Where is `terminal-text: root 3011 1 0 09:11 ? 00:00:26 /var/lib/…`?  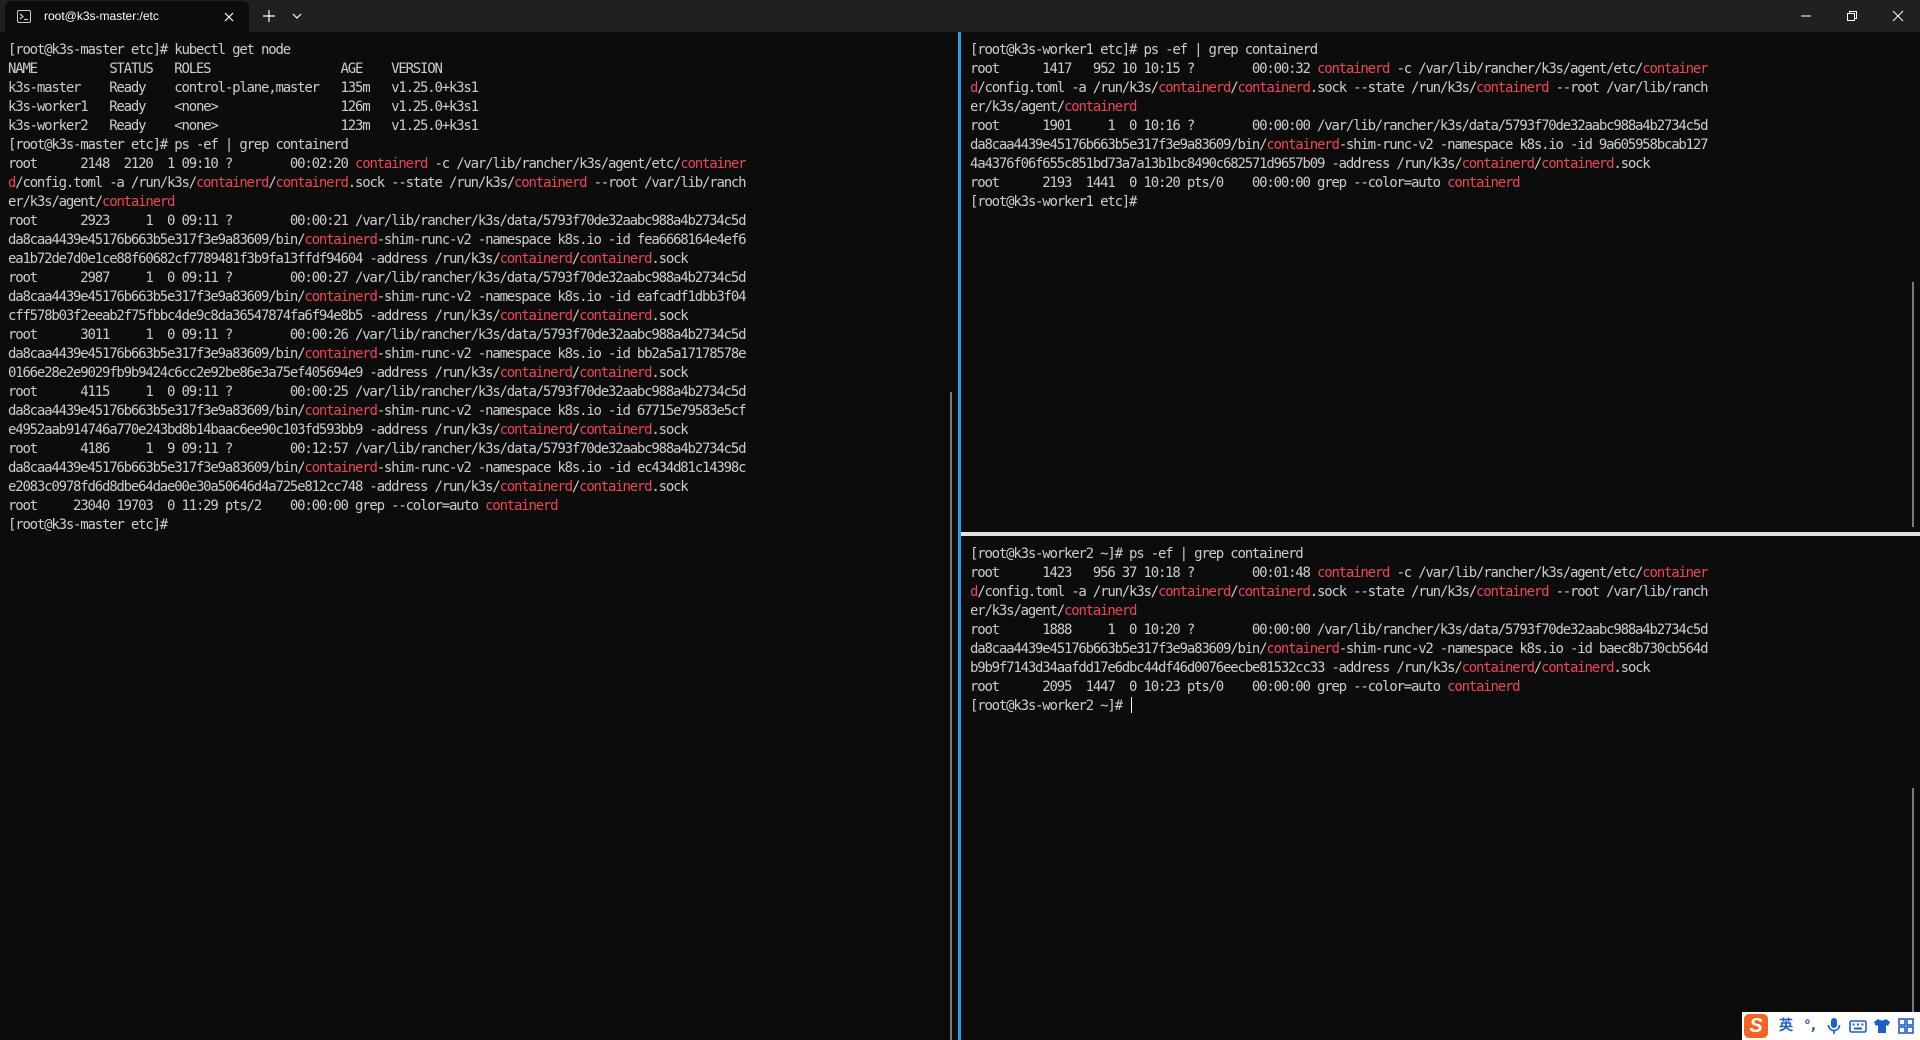 terminal-text: root 3011 1 0 09:11 ? 00:00:26 /var/lib/… is located at coordinates (377, 335).